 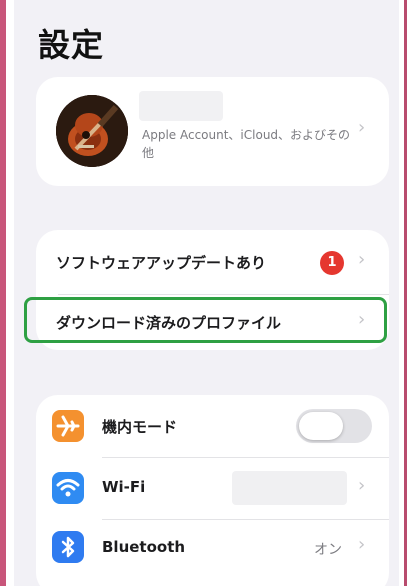 I want to click on toggle-knob, so click(x=321, y=426).